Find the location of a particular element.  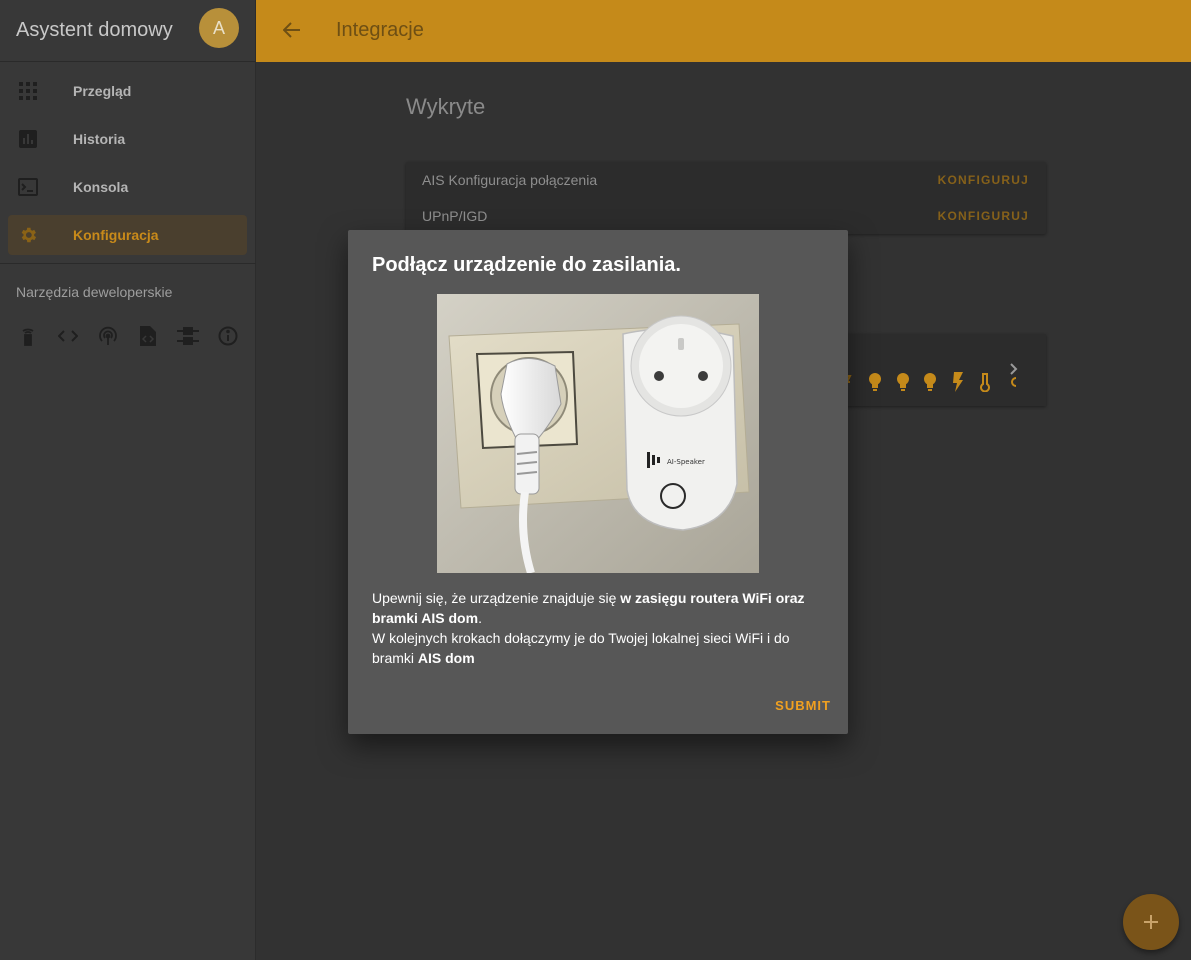

device-plug-image: AI-Speaker is located at coordinates (598, 433).